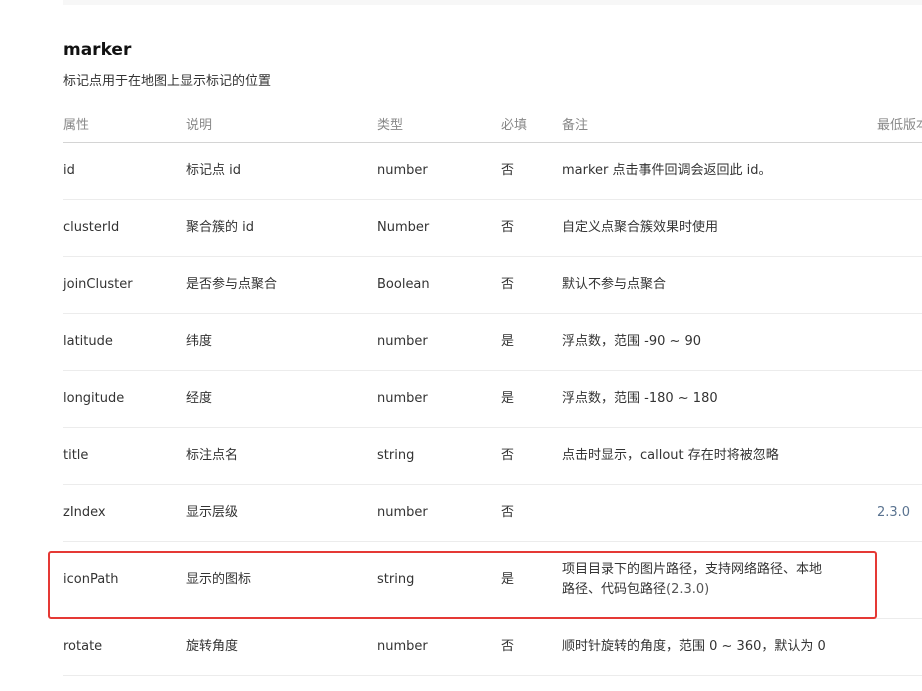  Describe the element at coordinates (124, 399) in the screenshot. I see `cell-attr: longitude` at that location.